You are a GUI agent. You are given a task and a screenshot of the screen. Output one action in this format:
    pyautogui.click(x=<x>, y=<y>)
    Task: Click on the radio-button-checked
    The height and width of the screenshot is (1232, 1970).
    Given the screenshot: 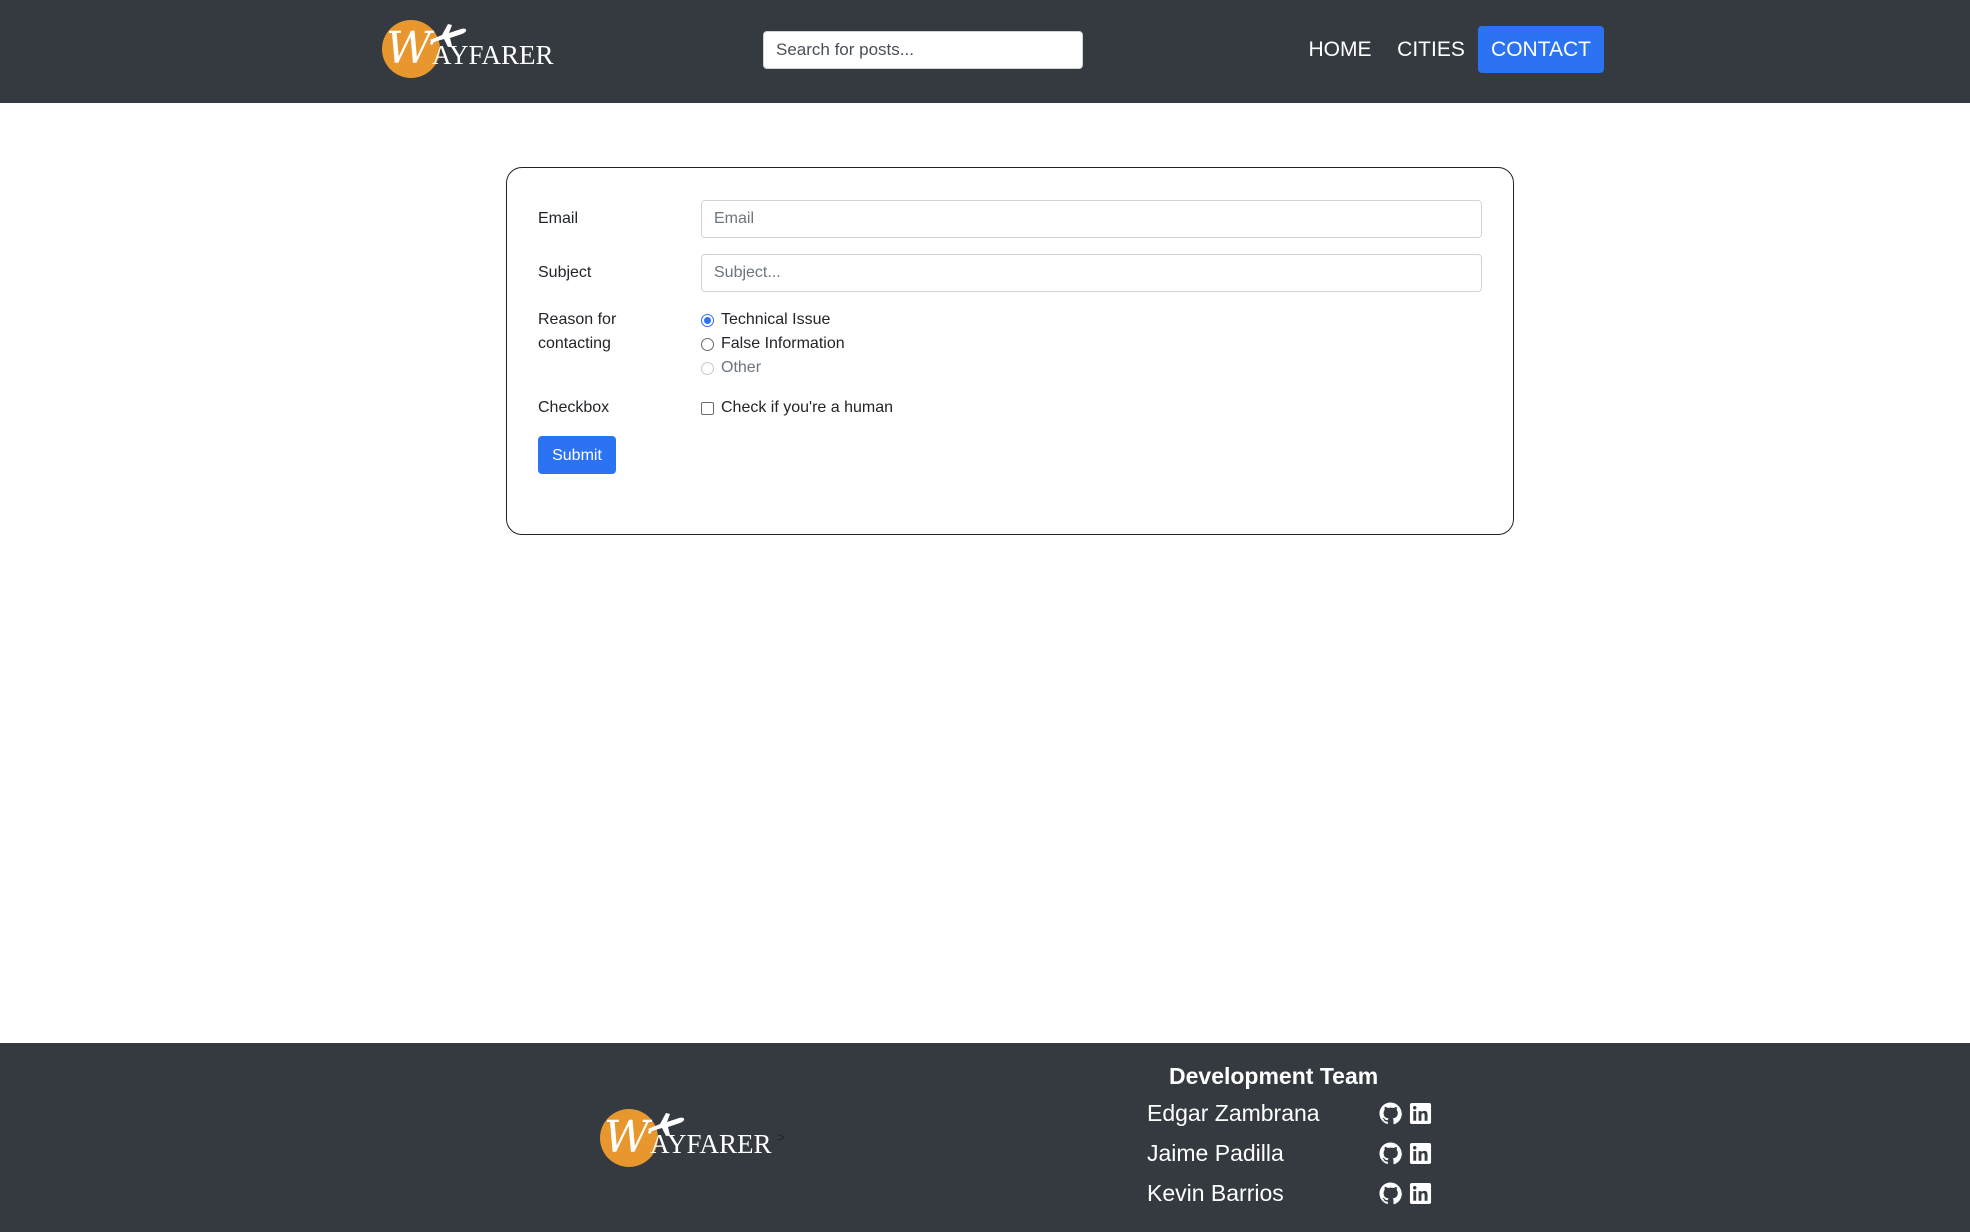 What is the action you would take?
    pyautogui.click(x=707, y=320)
    